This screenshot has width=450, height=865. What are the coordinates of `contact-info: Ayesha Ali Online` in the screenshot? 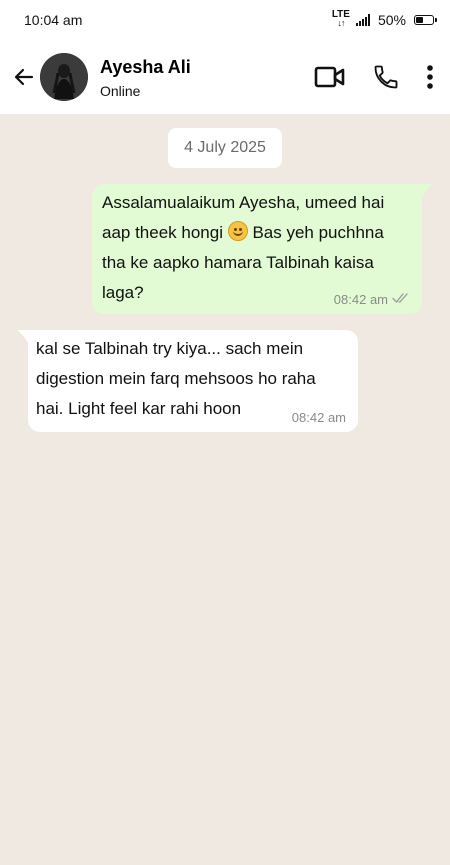 It's located at (207, 77).